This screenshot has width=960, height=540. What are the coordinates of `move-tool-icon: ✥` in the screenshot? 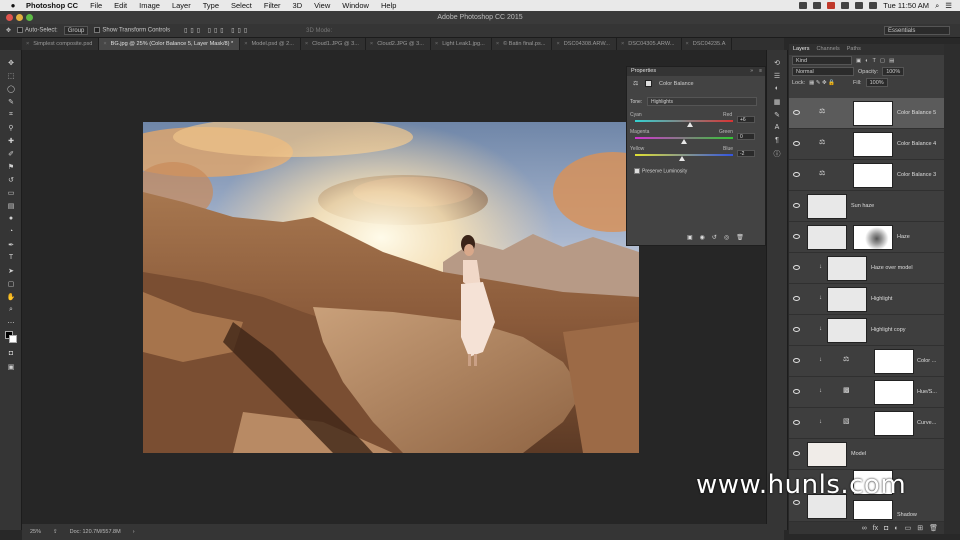 It's located at (8, 30).